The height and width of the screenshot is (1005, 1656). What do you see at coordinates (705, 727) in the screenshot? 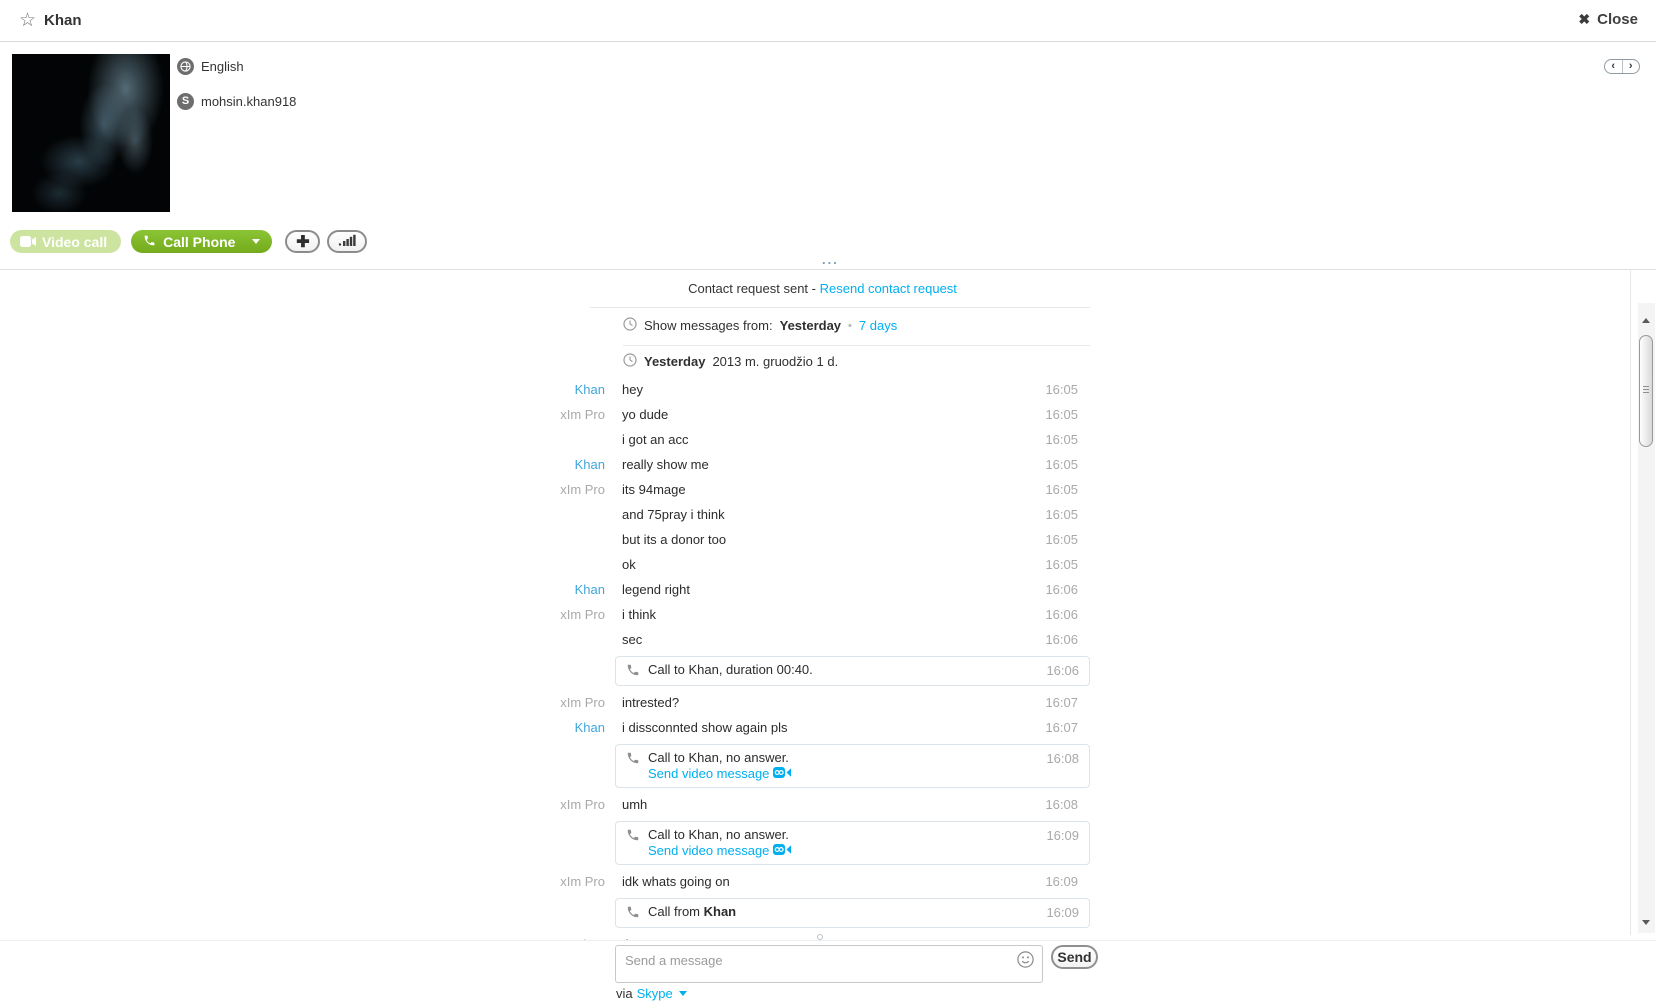
I see `message-text: i dissconnted show again pls` at bounding box center [705, 727].